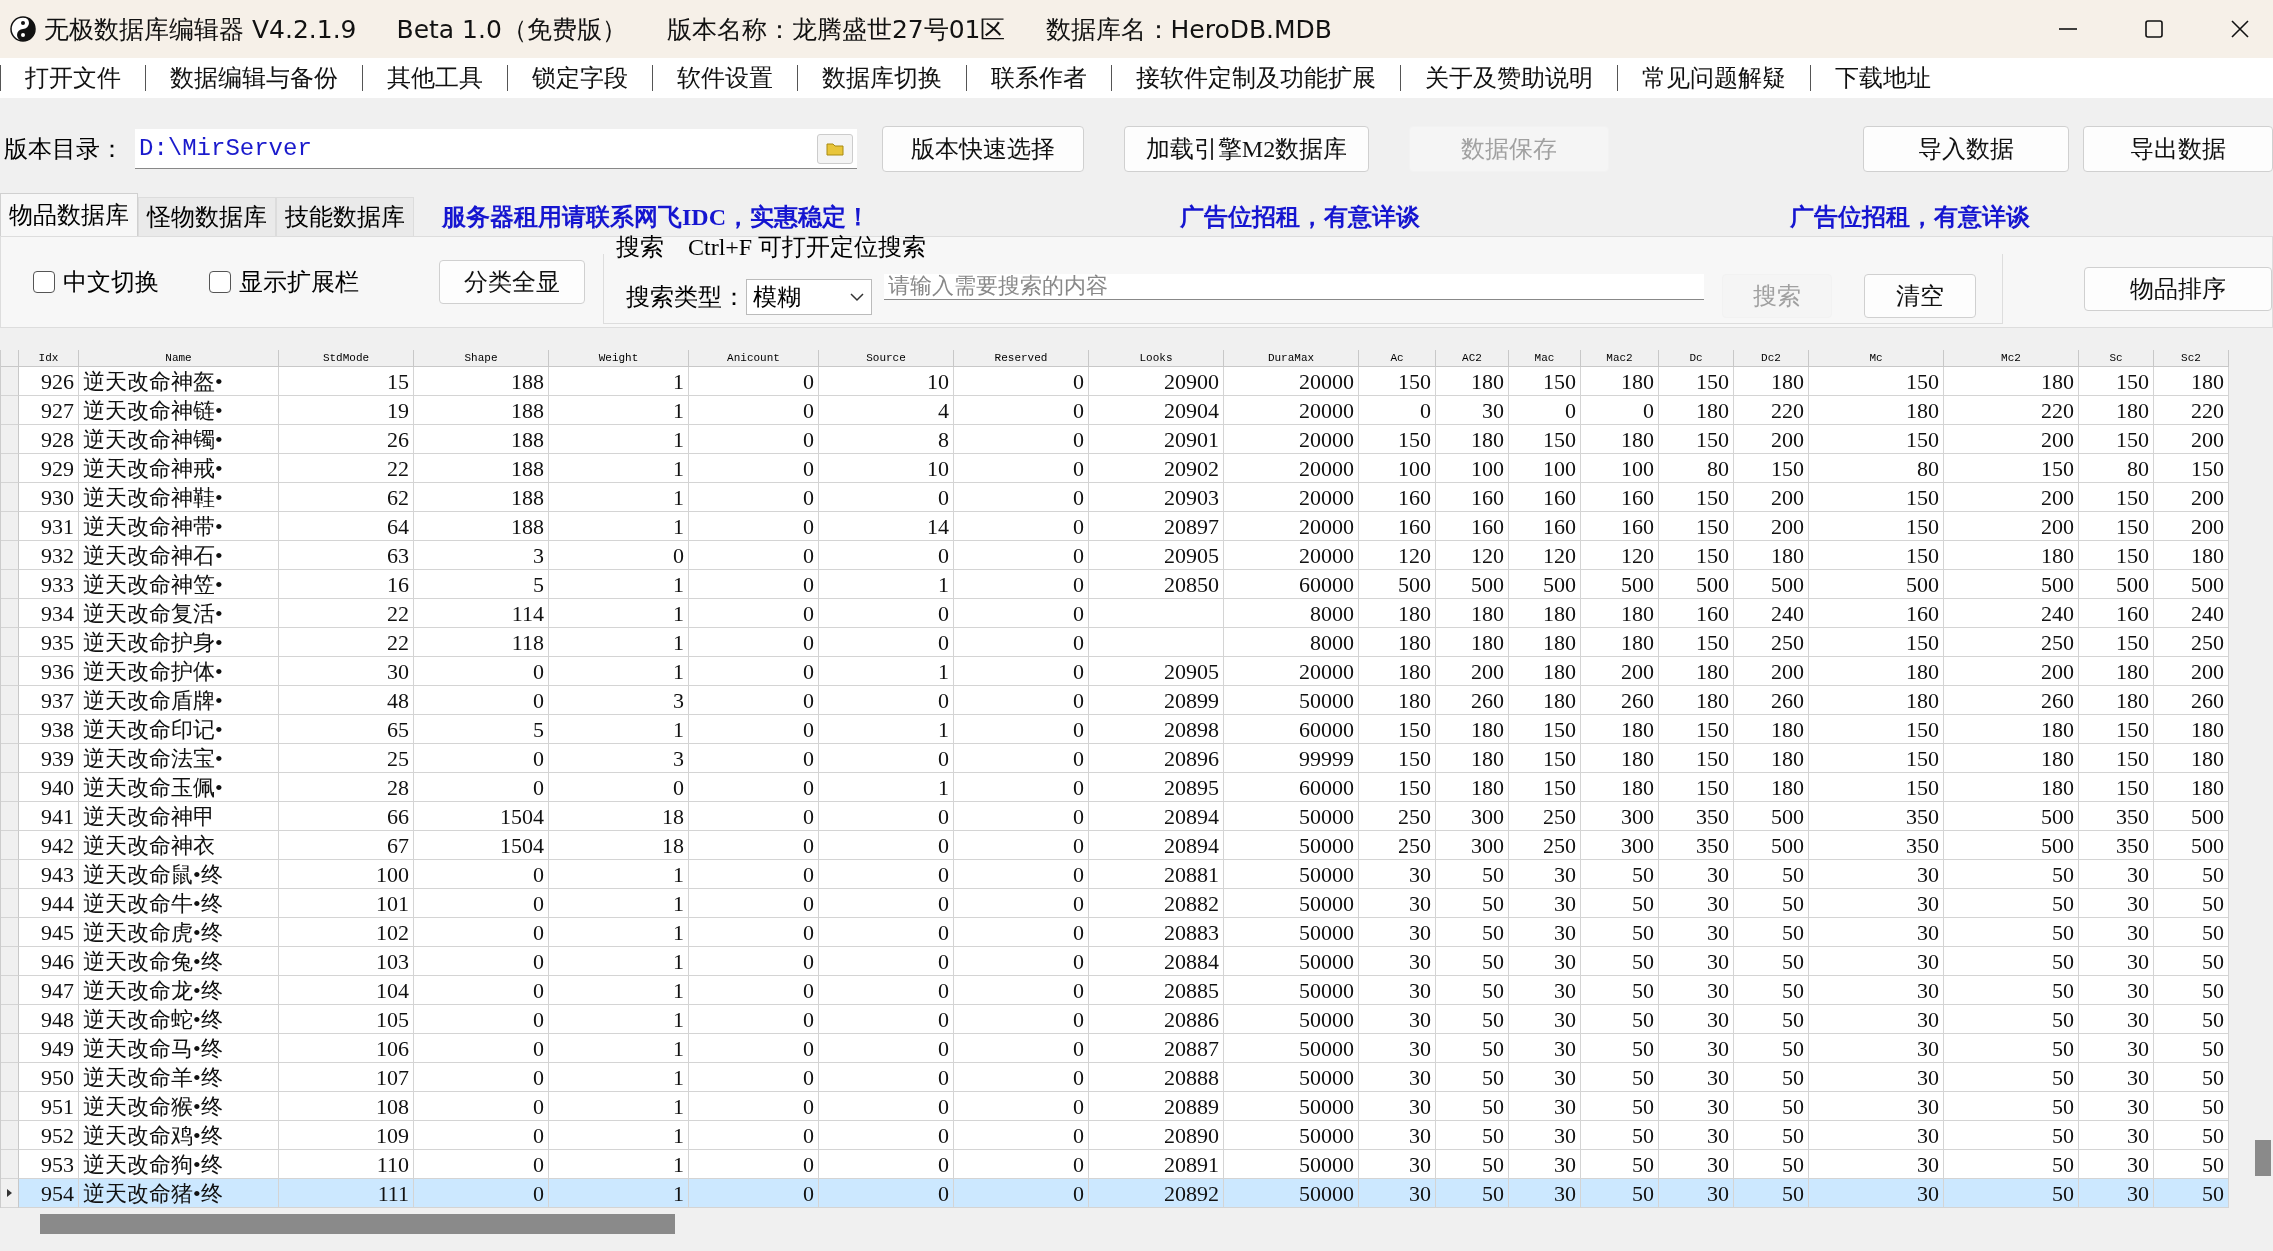  I want to click on table-cell: 500, so click(1397, 584).